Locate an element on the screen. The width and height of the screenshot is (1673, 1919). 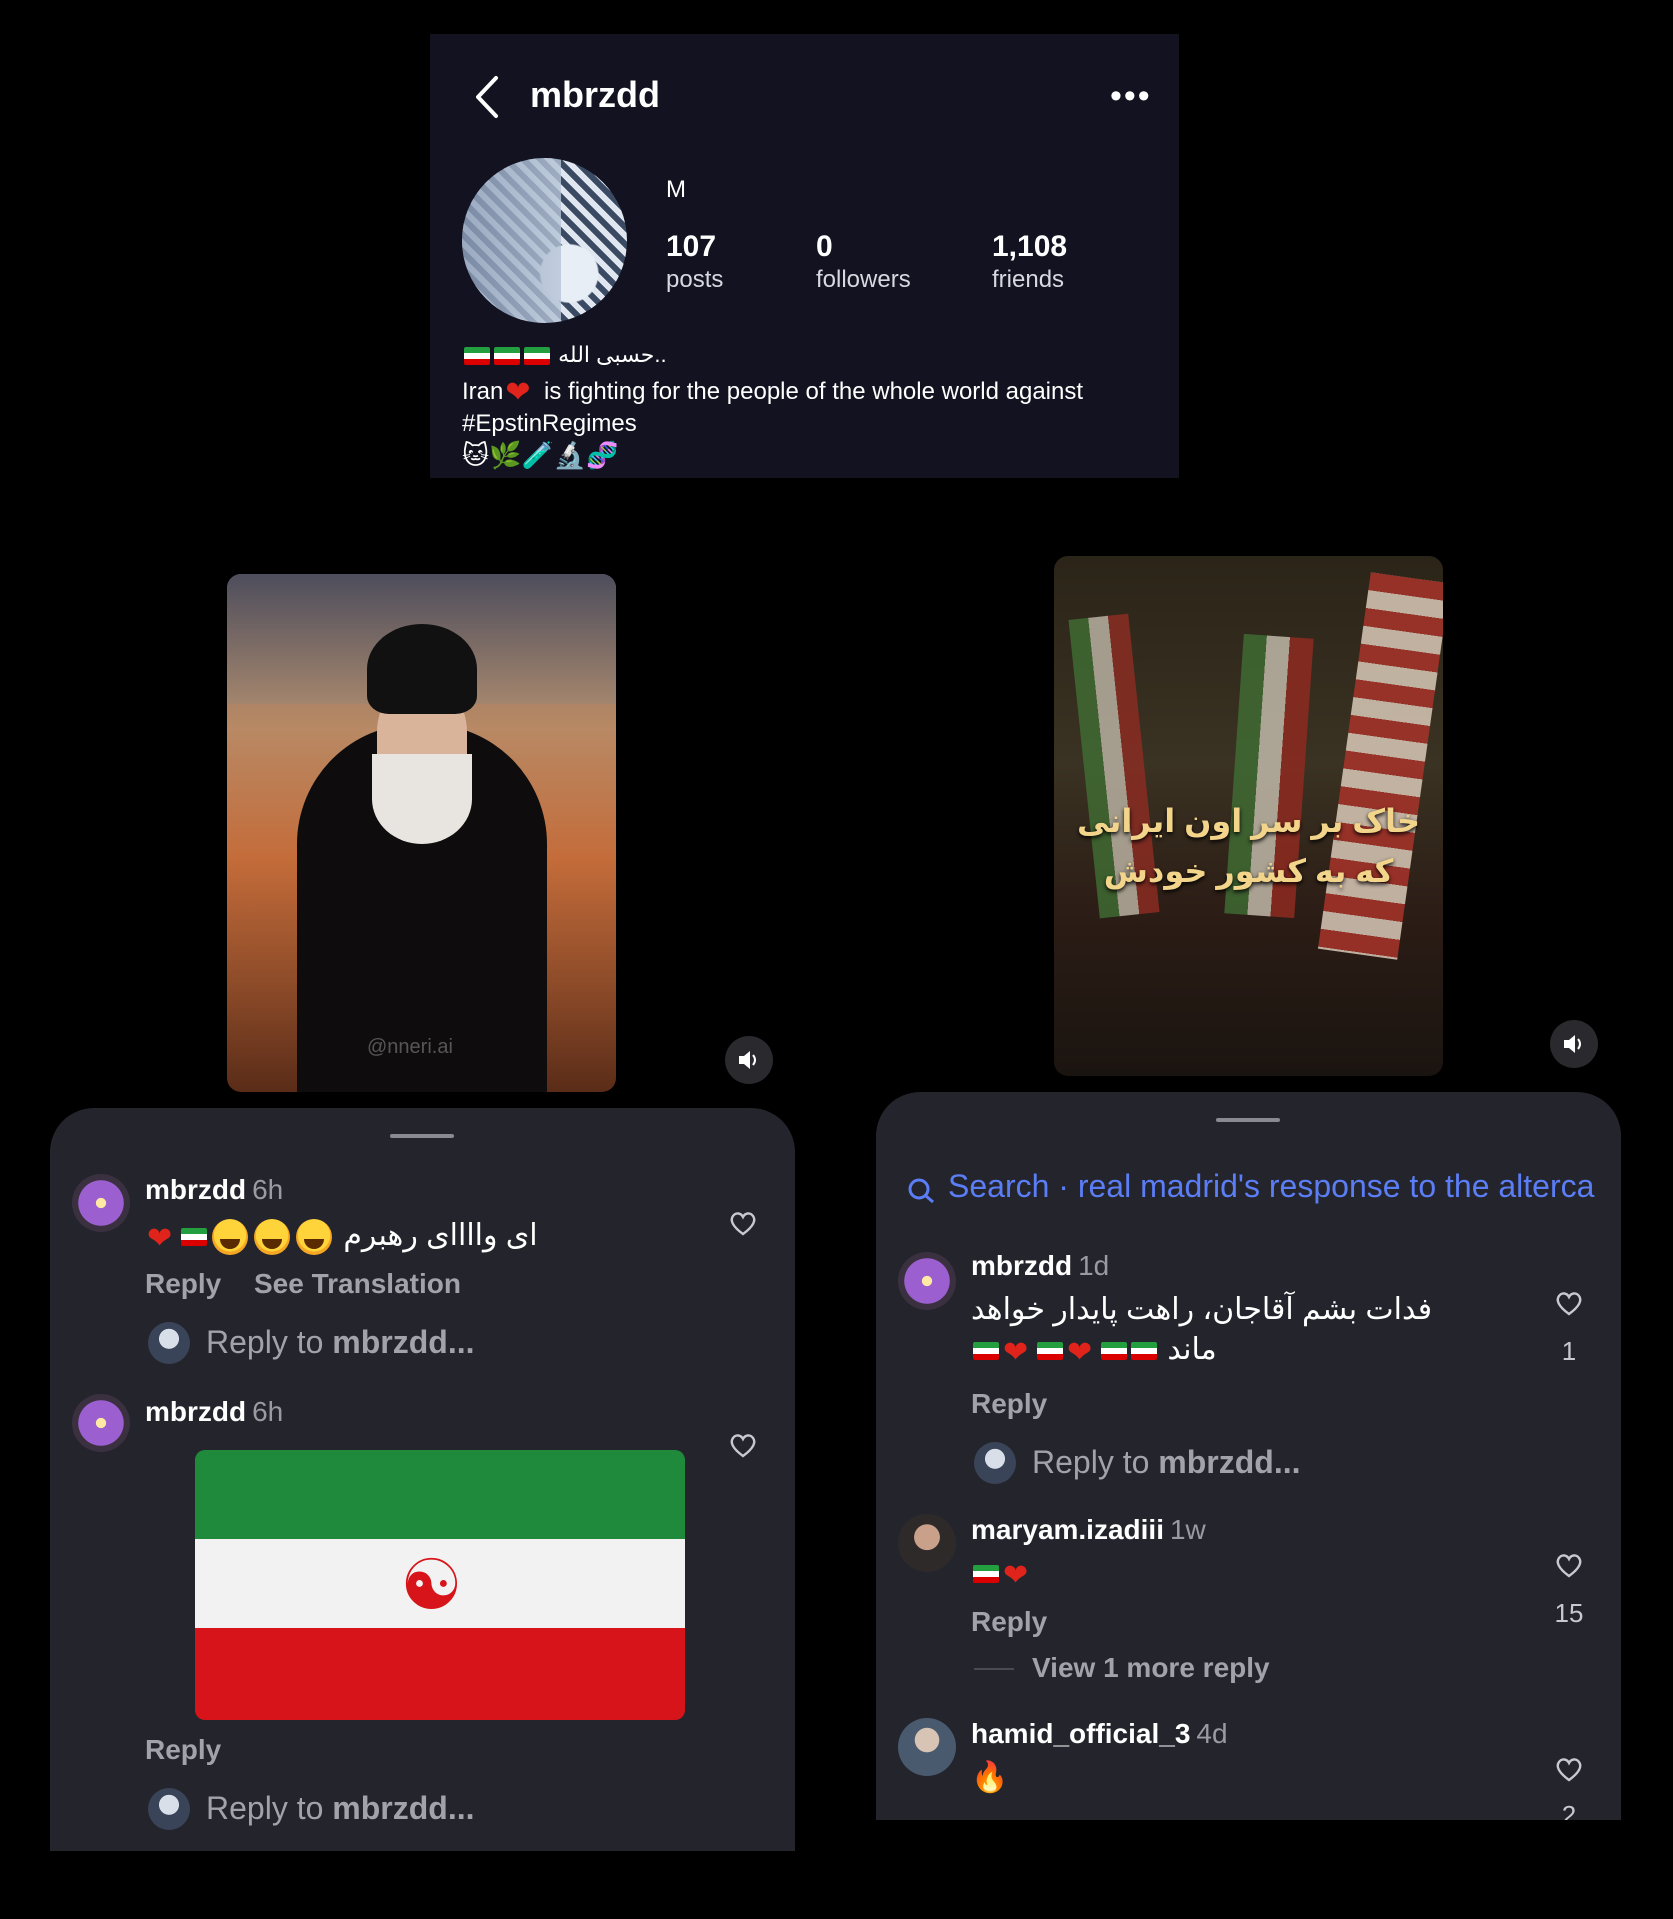
like-count: 2 is located at coordinates (1569, 1810).